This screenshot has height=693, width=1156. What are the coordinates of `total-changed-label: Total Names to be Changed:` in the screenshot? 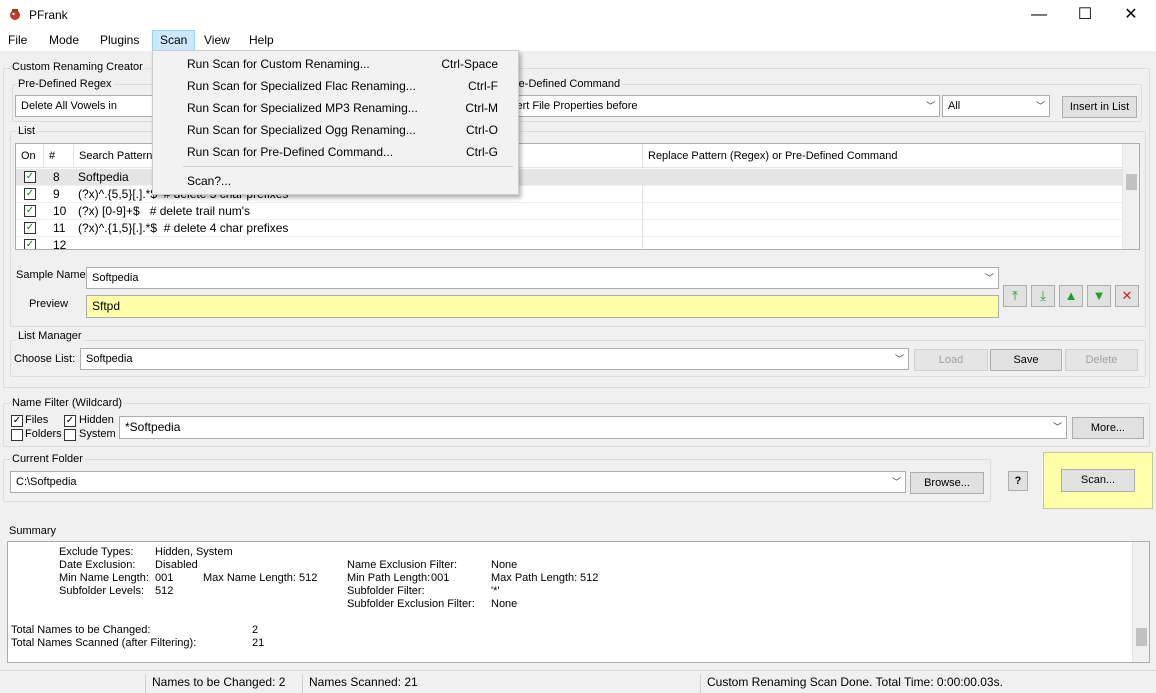 It's located at (81, 630).